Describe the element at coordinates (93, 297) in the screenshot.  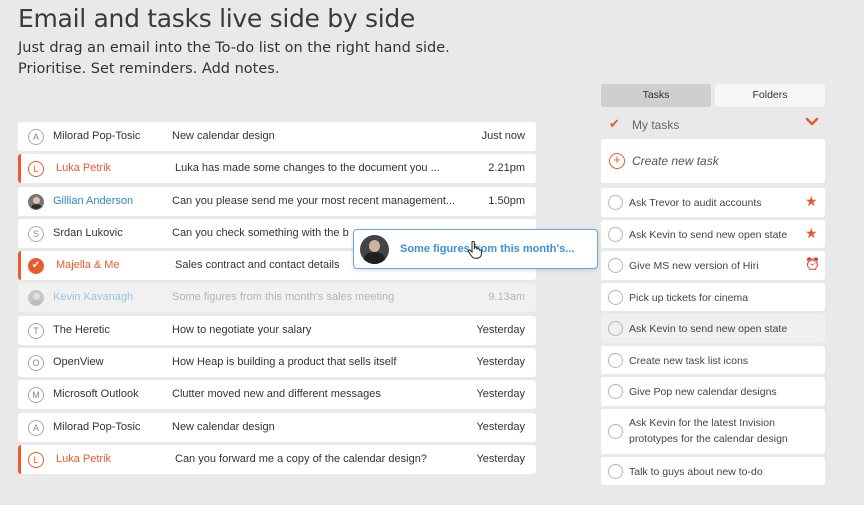
I see `email-sender: Kevin Kavanagh` at that location.